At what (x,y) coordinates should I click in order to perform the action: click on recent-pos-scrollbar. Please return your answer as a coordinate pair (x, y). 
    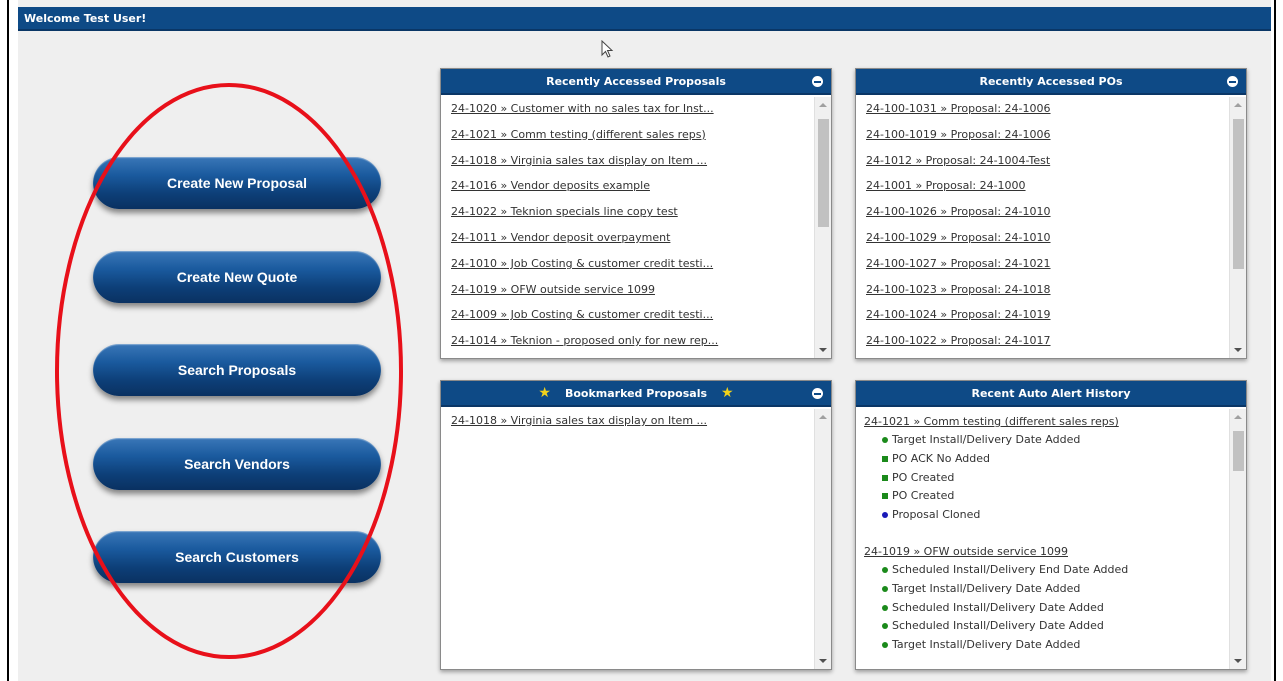
    Looking at the image, I should click on (1237, 227).